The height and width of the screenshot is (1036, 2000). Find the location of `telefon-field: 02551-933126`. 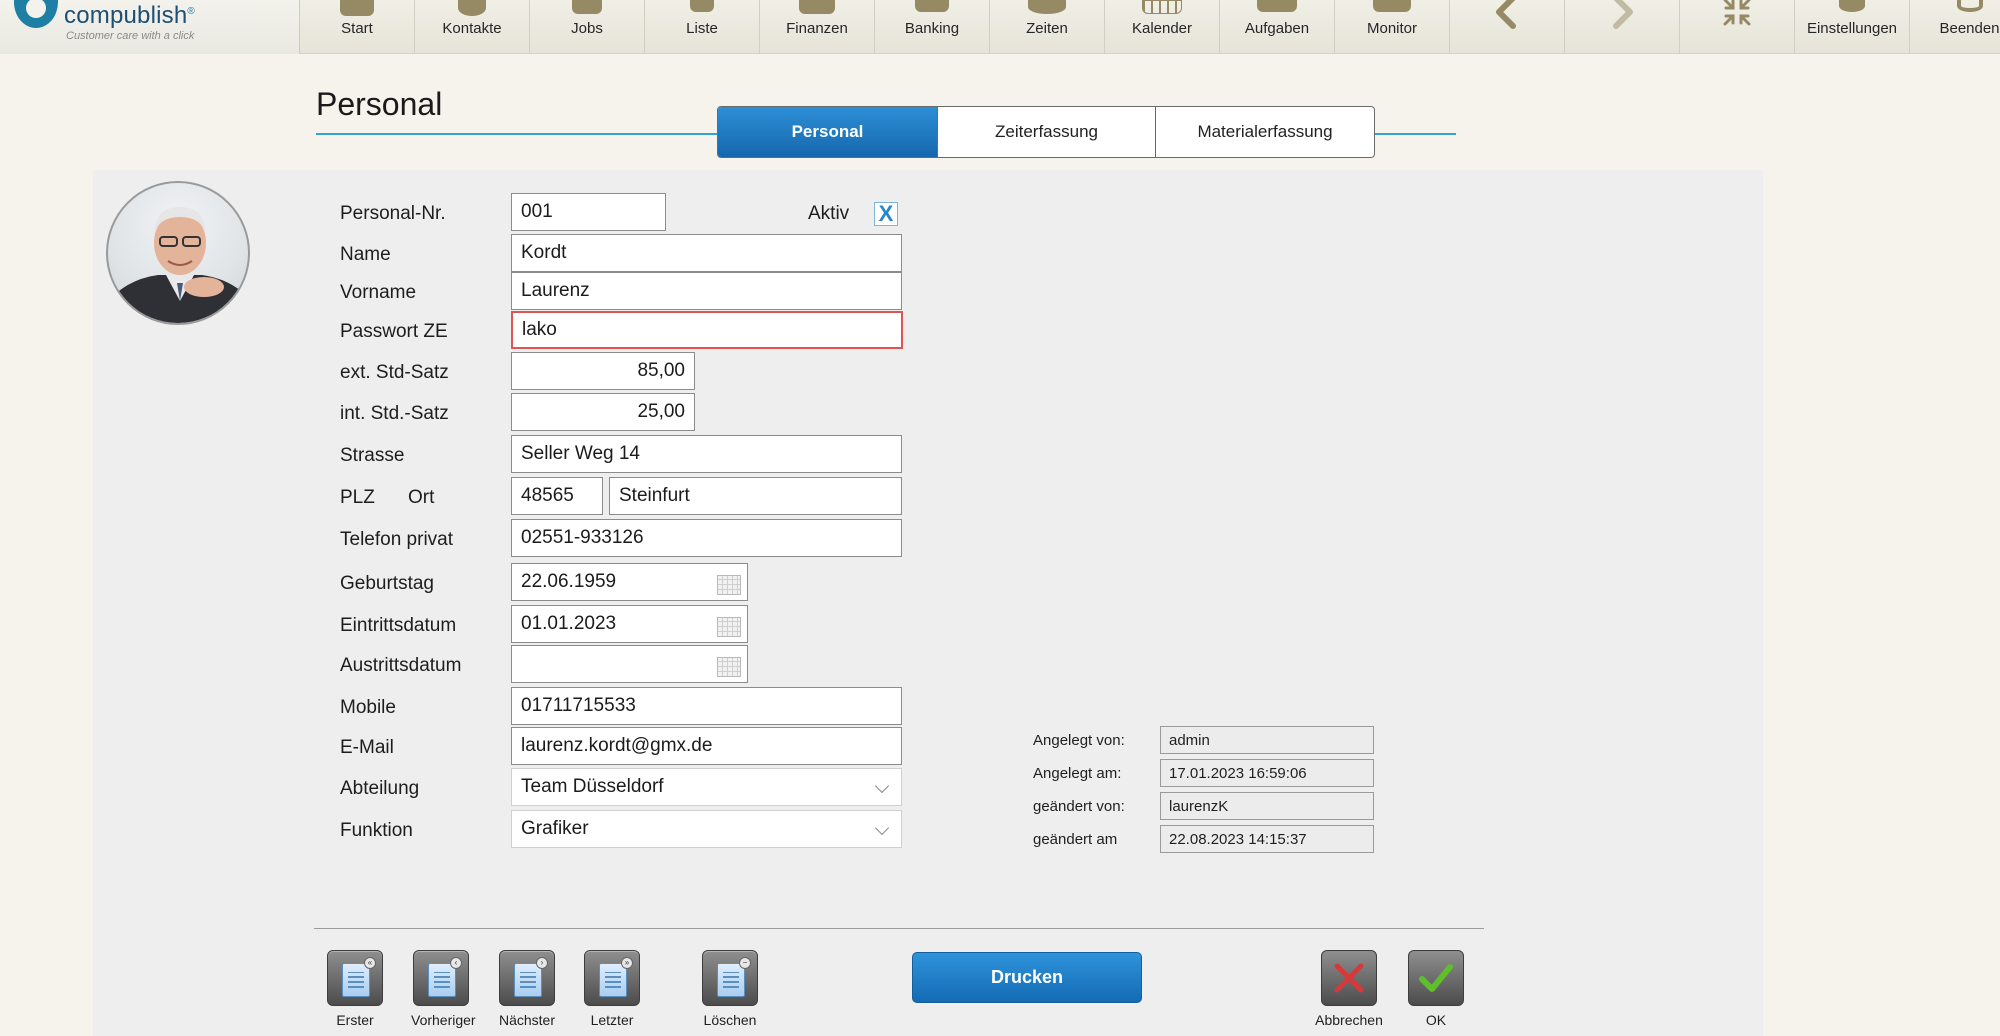

telefon-field: 02551-933126 is located at coordinates (706, 538).